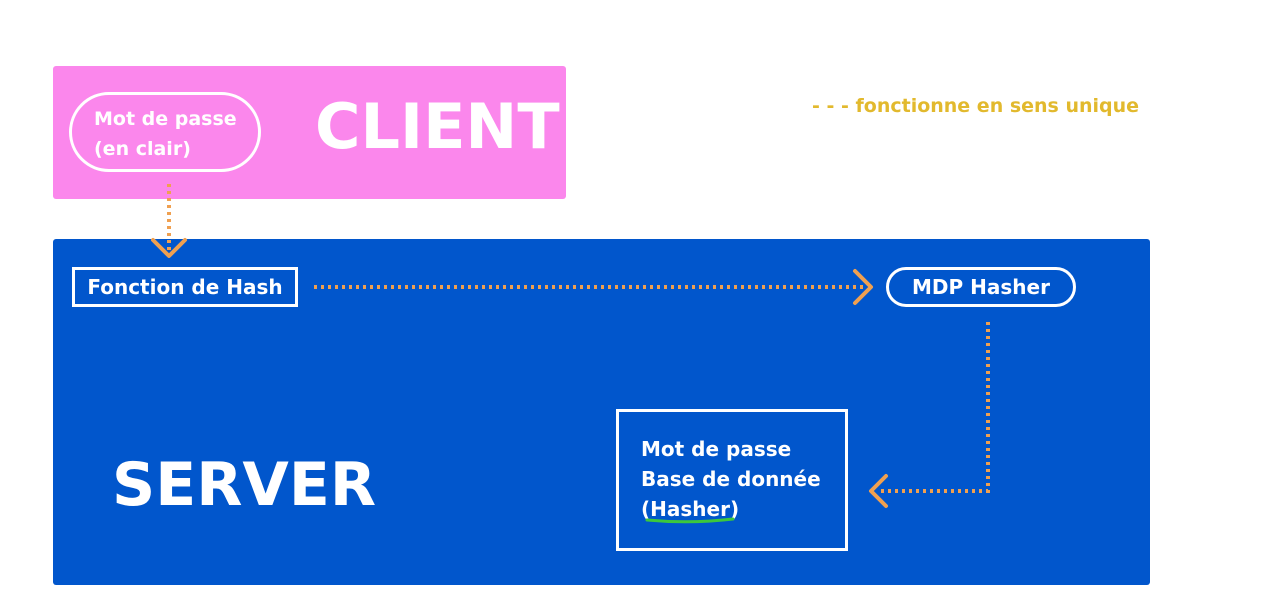 Image resolution: width=1280 pixels, height=614 pixels. Describe the element at coordinates (934, 407) in the screenshot. I see `arrow-mdp-to-database` at that location.